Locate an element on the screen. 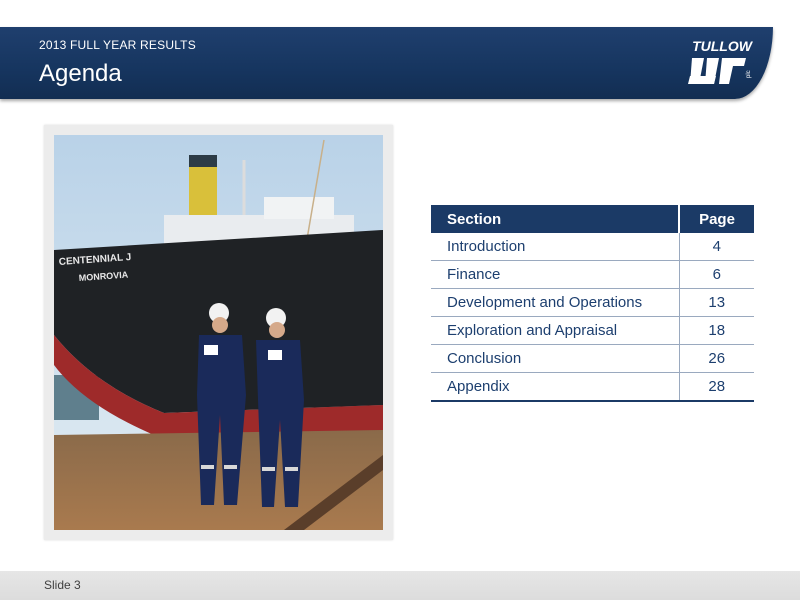  footer-bar: Slide 3 is located at coordinates (400, 585).